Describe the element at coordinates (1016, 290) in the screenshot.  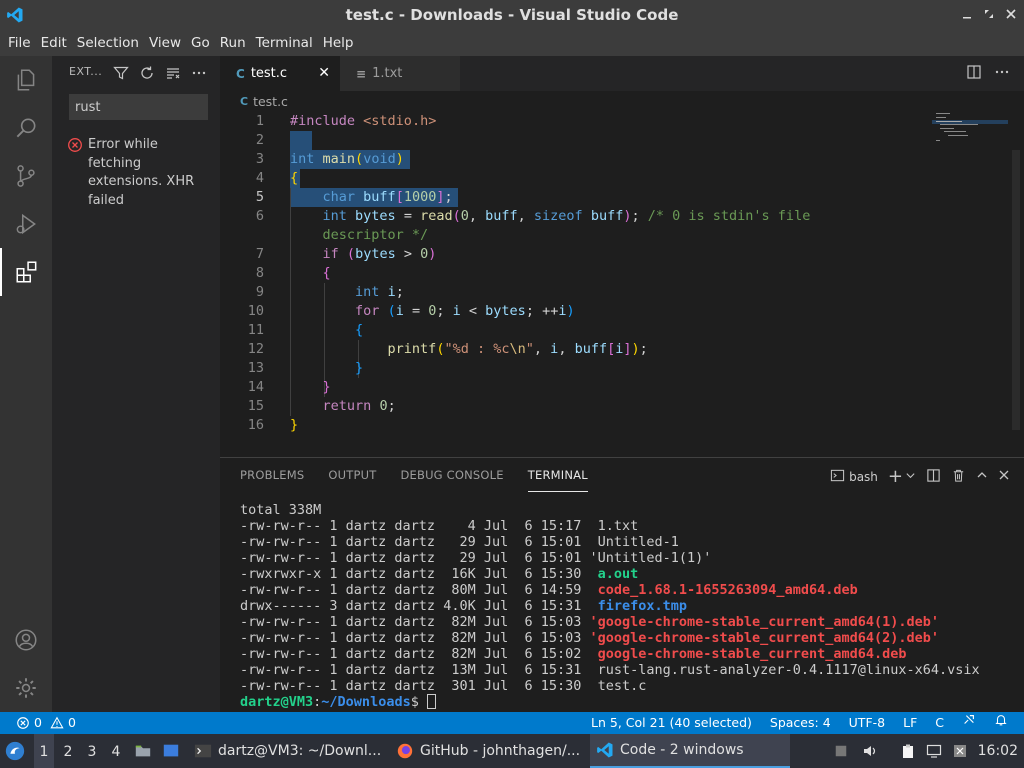
I see `editor-scrollbar` at that location.